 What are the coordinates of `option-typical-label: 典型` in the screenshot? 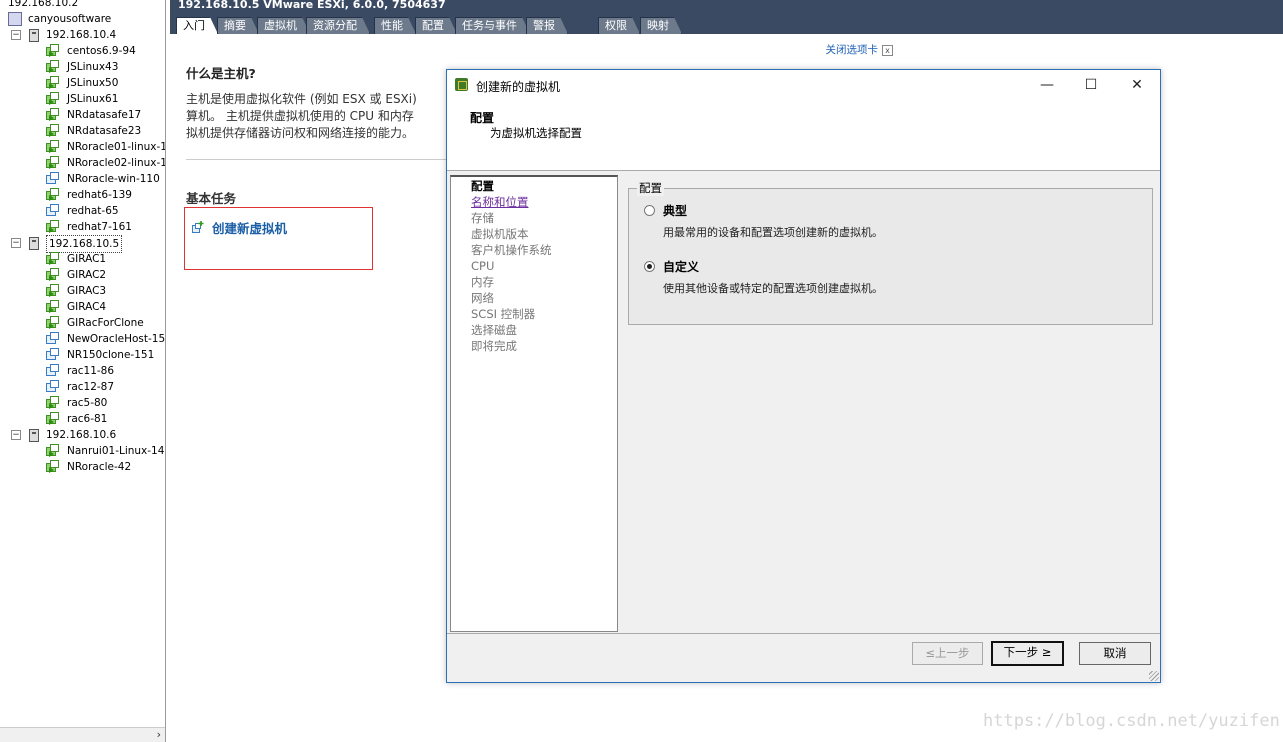 It's located at (675, 210).